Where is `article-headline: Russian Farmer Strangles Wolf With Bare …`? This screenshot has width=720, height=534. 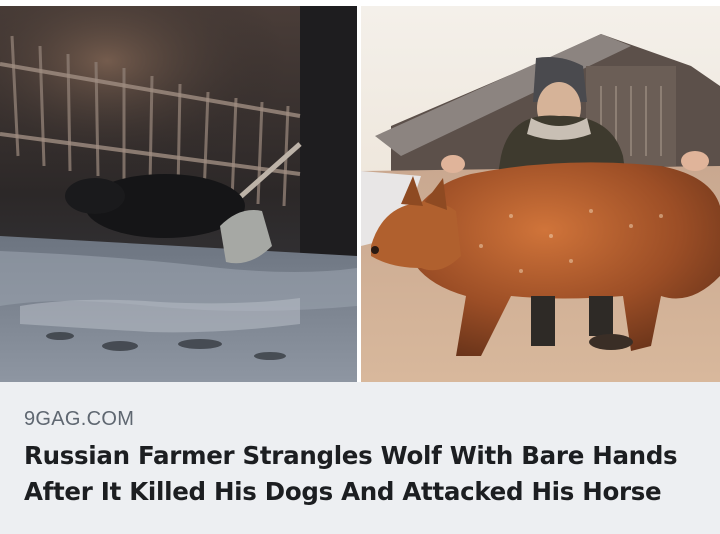 article-headline: Russian Farmer Strangles Wolf With Bare … is located at coordinates (360, 474).